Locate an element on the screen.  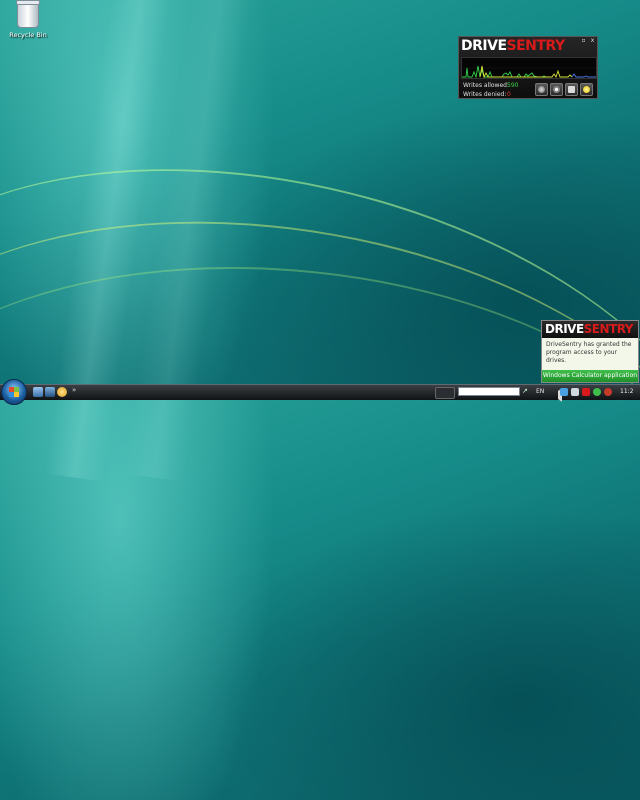
drive-icon is located at coordinates (571, 89).